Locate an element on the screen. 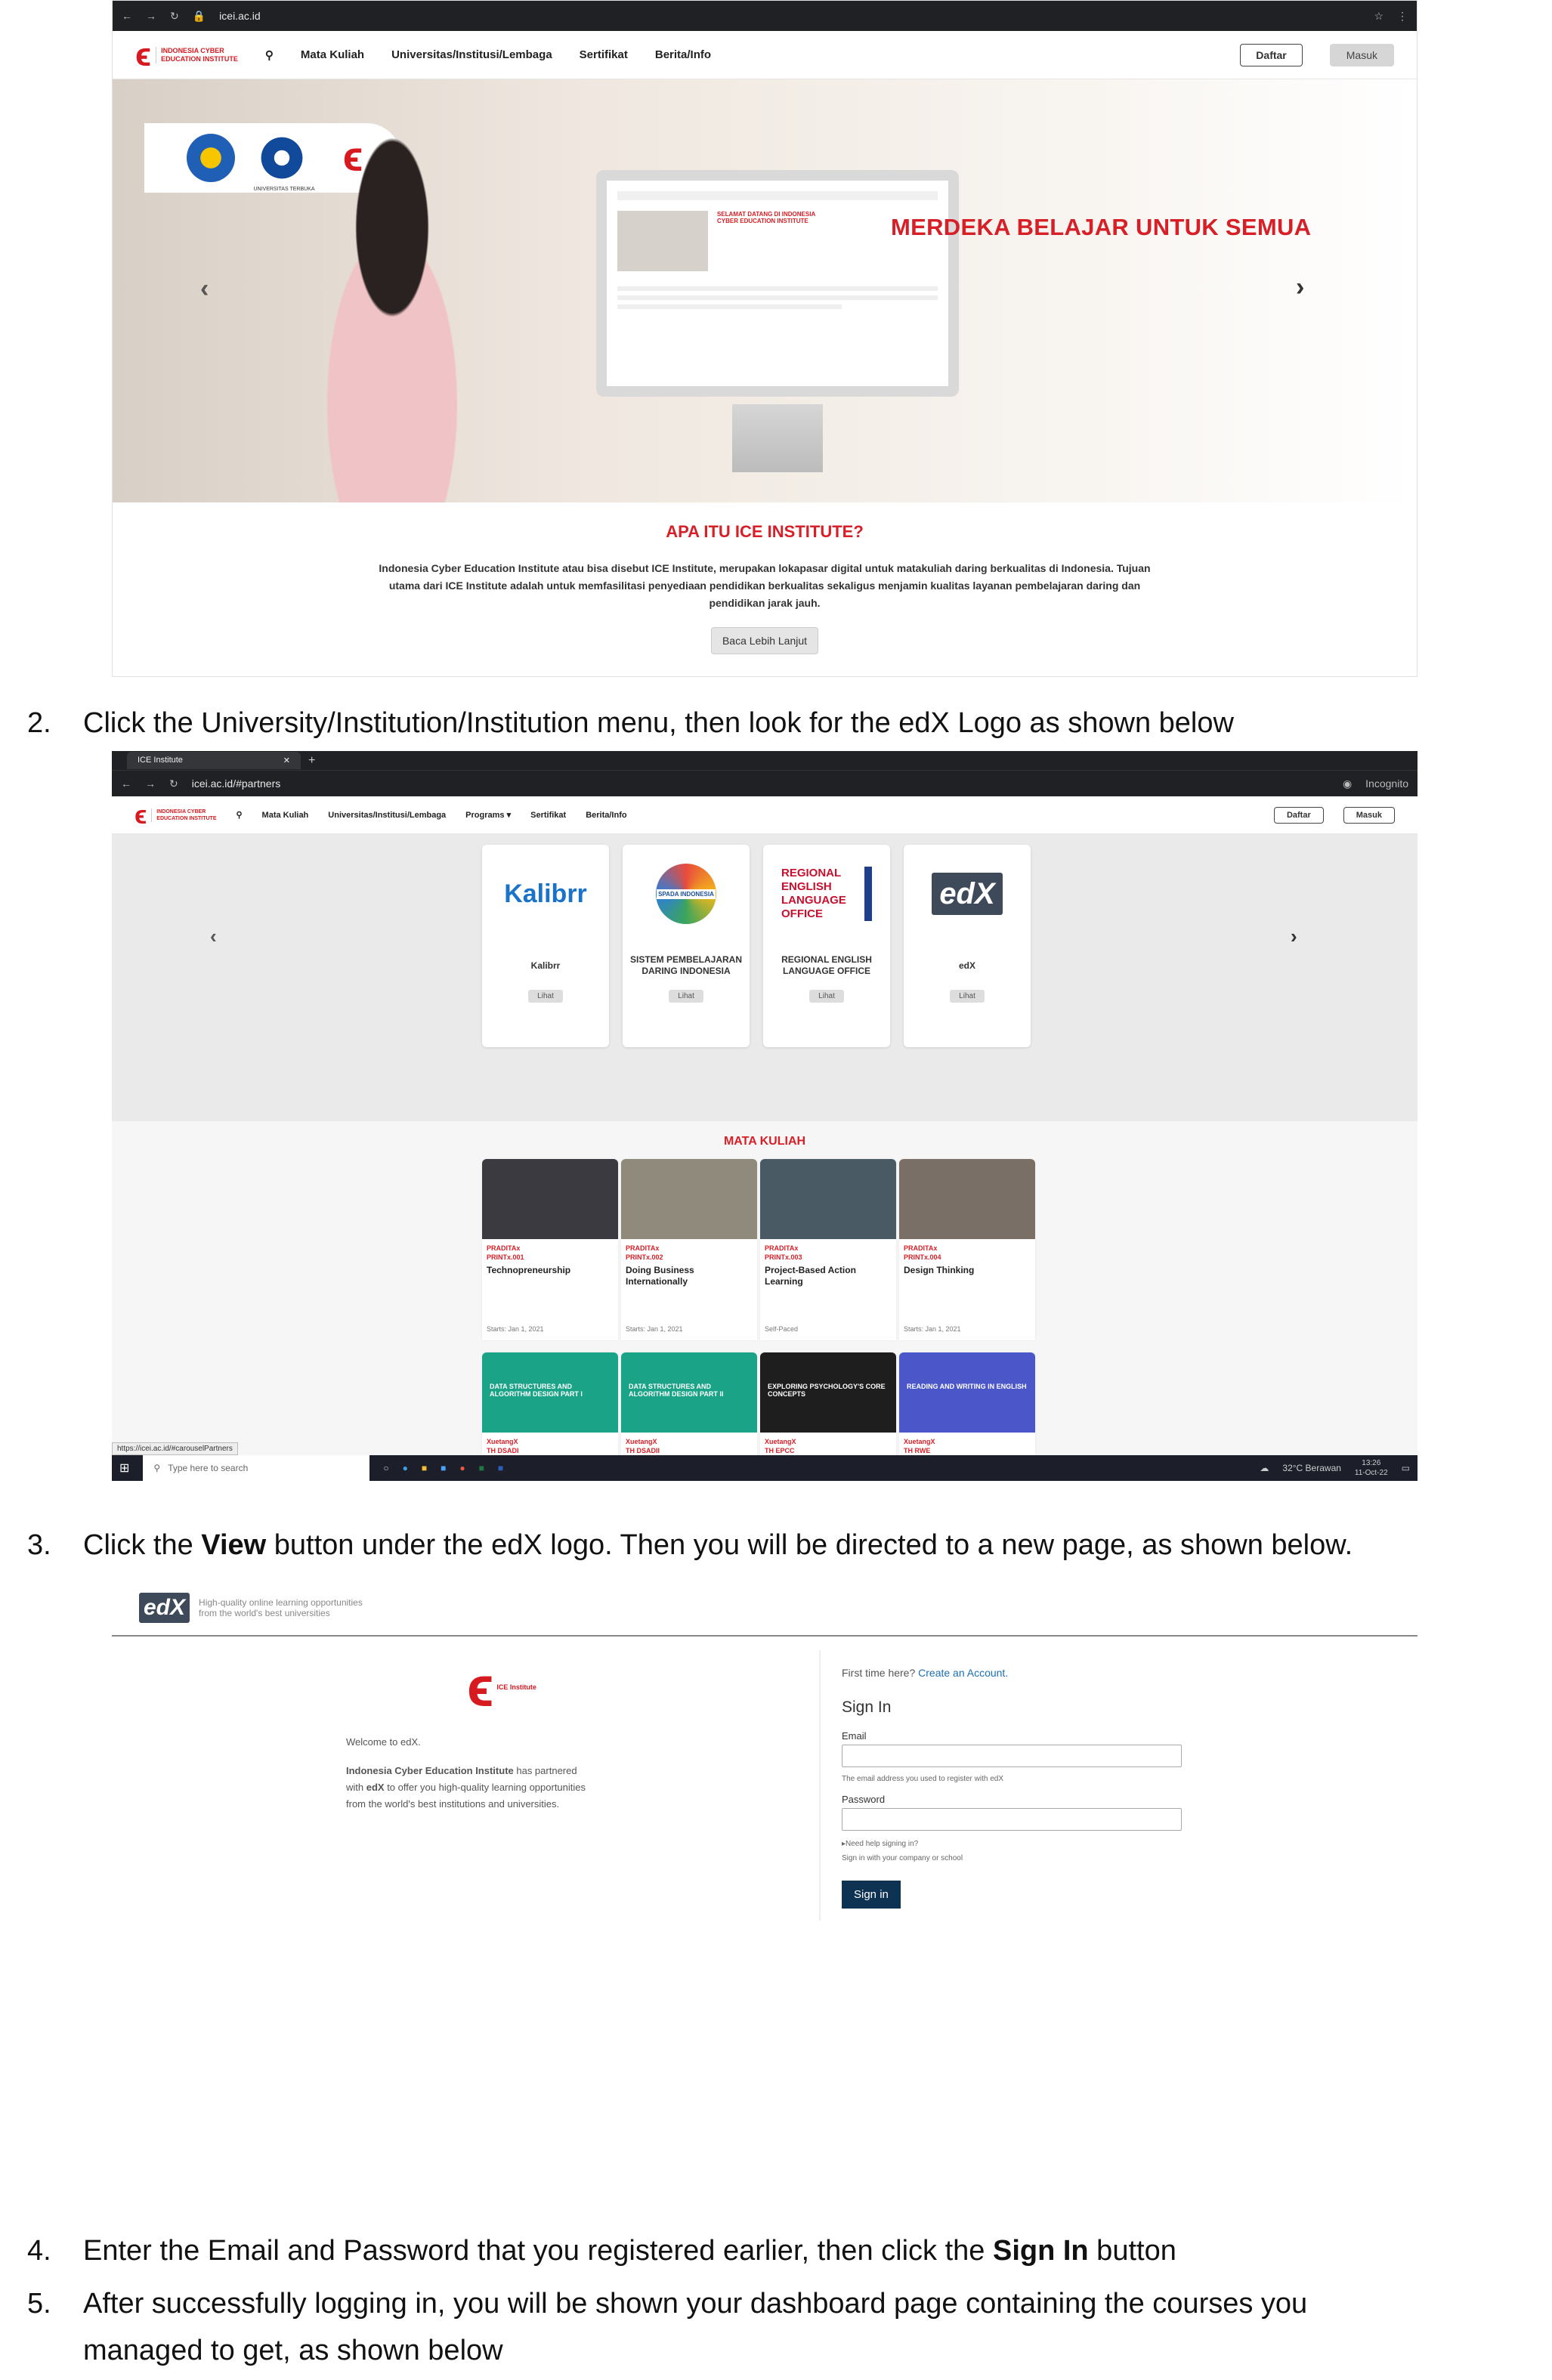 The height and width of the screenshot is (2380, 1552). read-more-button: Baca Lebih Lanjut is located at coordinates (764, 640).